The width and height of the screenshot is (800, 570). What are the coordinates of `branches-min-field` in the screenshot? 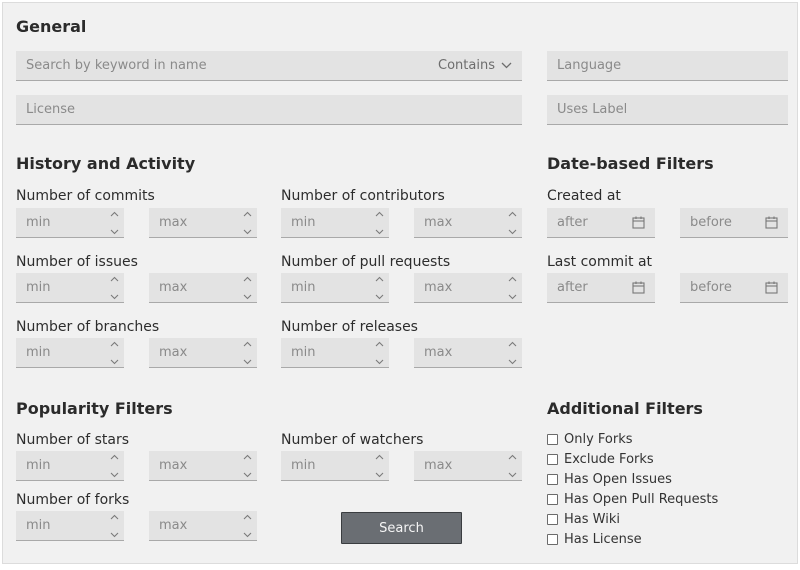 It's located at (70, 353).